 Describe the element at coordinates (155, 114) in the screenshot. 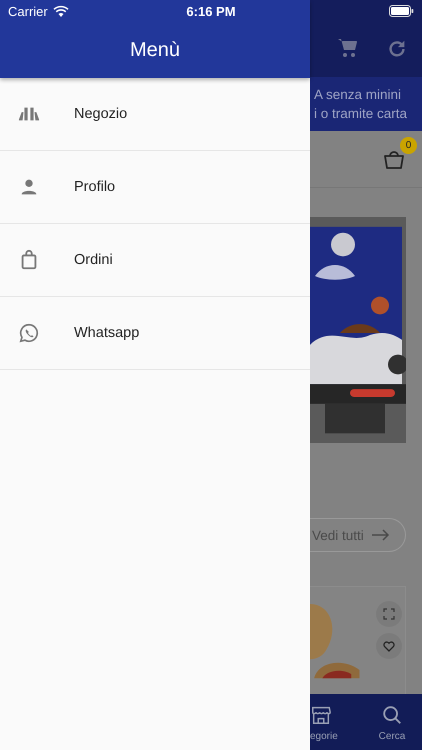

I see `menu-item: Negozio` at that location.